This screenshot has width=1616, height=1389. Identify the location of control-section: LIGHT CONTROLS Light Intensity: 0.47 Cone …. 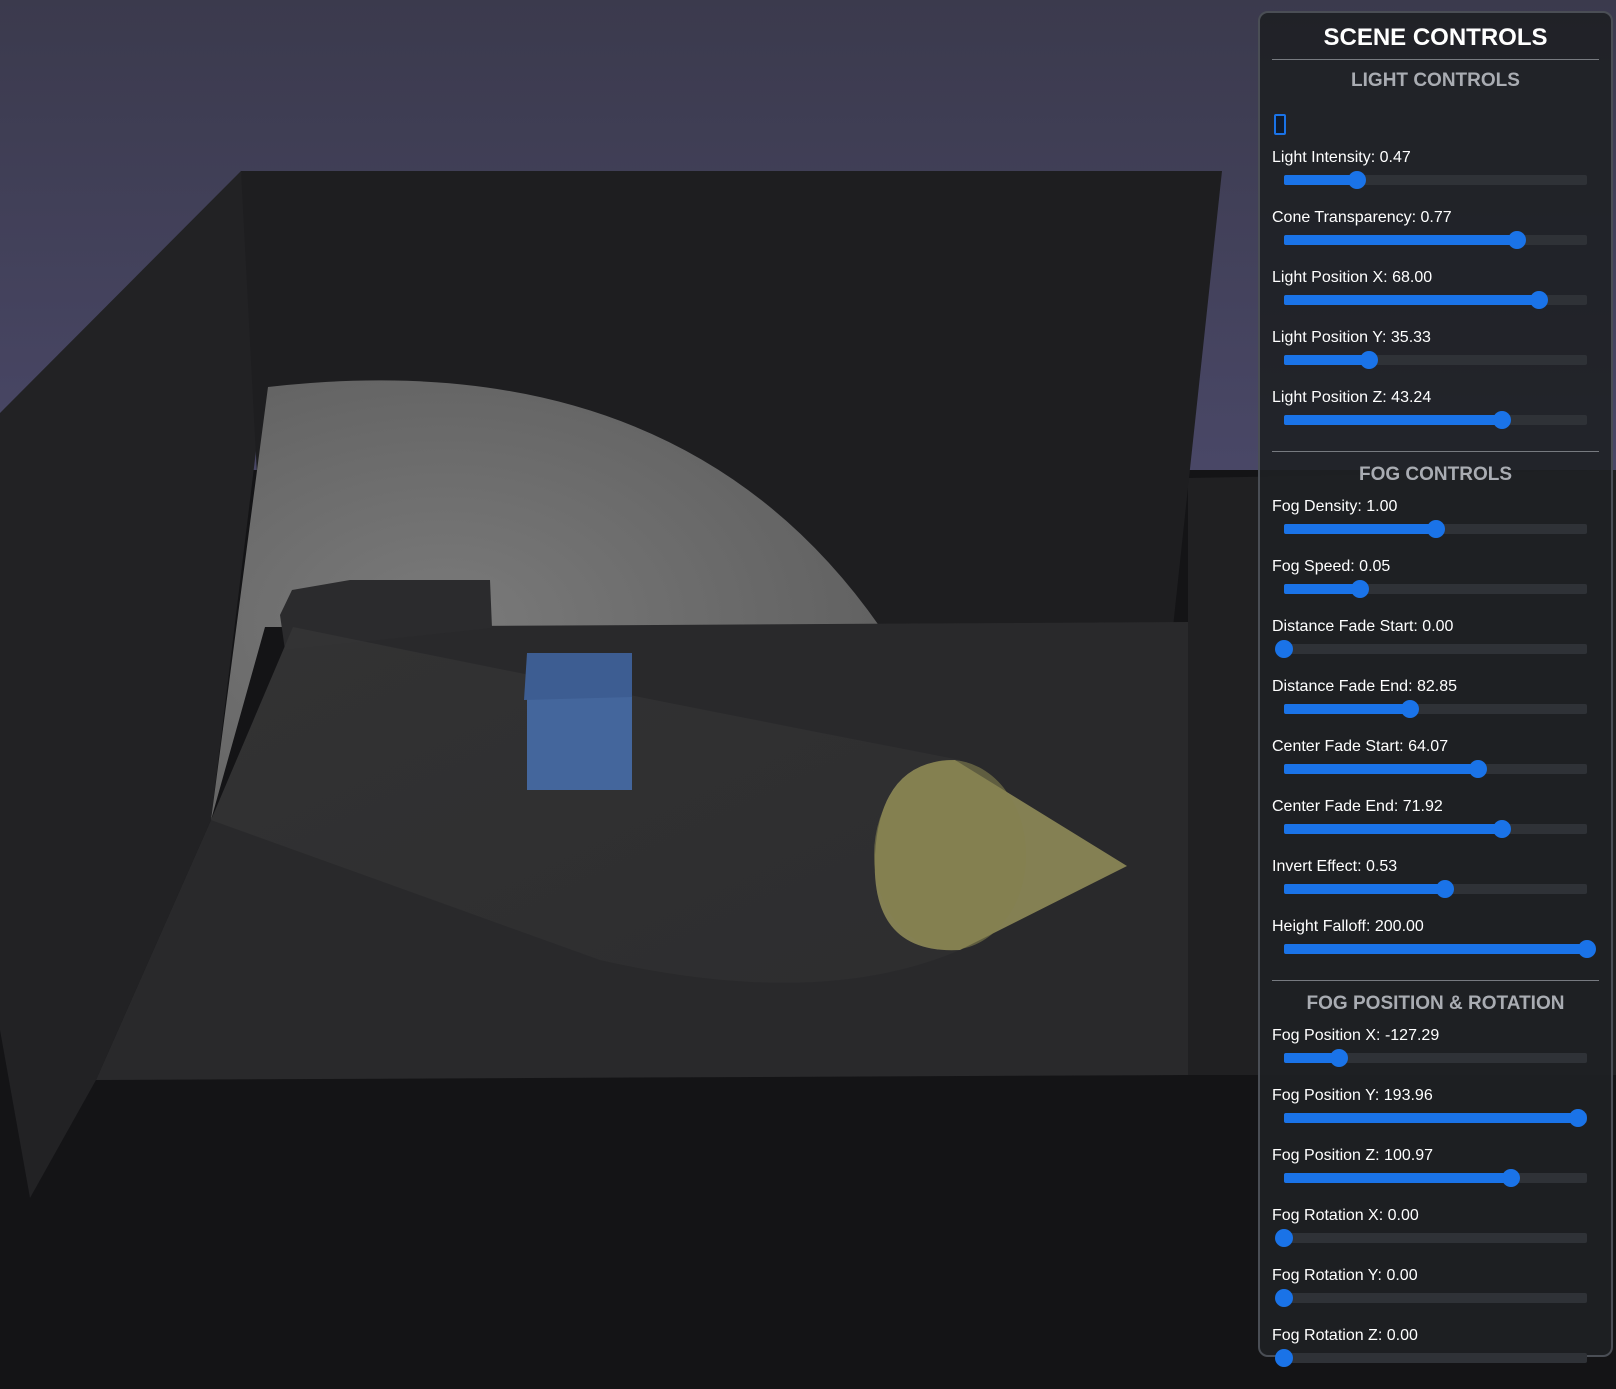
(1435, 253).